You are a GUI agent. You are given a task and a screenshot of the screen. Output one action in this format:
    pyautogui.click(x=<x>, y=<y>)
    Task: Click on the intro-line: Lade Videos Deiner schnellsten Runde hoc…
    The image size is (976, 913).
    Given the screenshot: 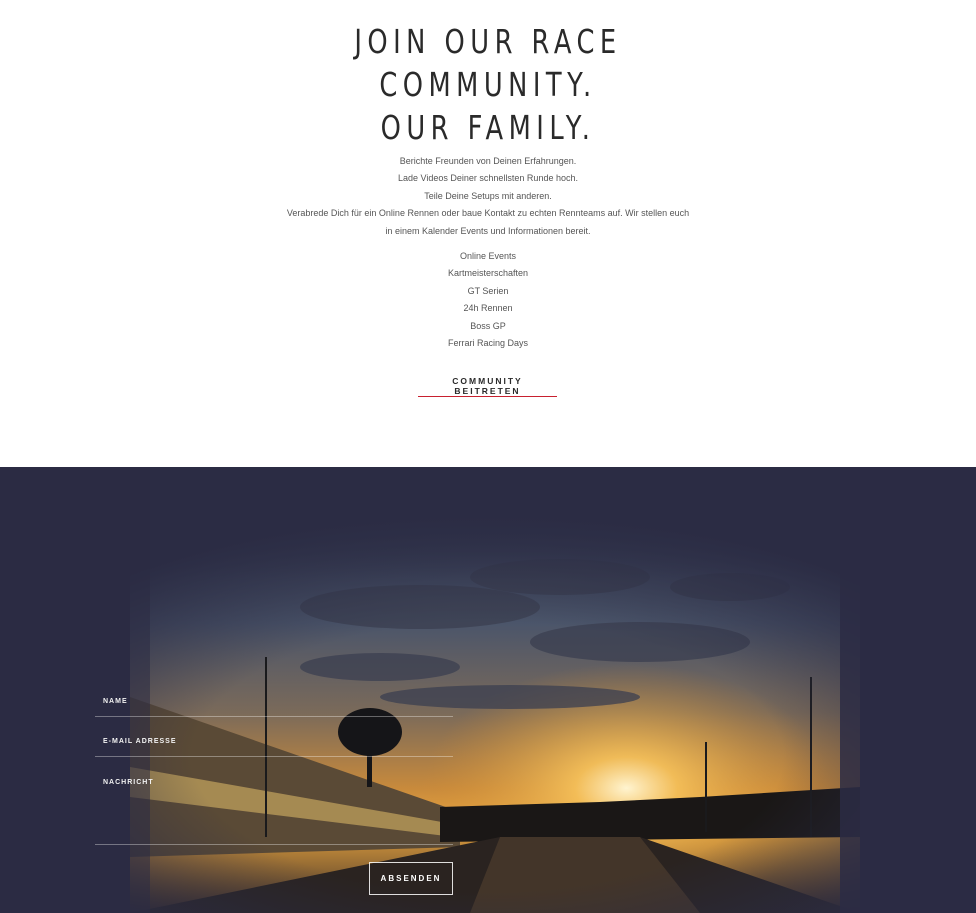 What is the action you would take?
    pyautogui.click(x=488, y=178)
    